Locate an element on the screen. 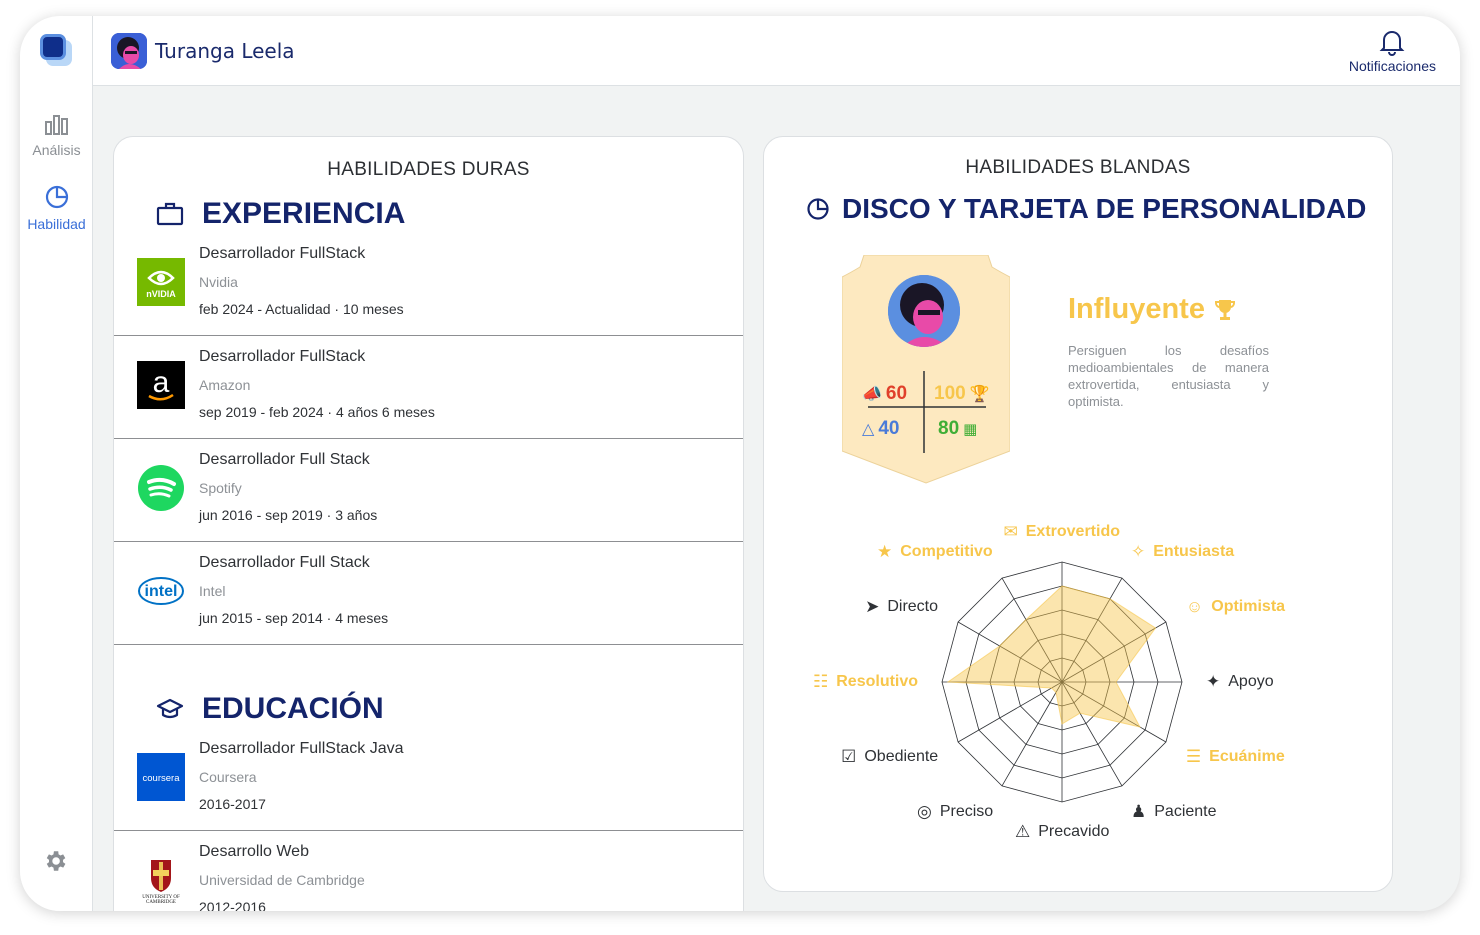  radar-label-obediente: ☑ Obediente is located at coordinates (889, 757).